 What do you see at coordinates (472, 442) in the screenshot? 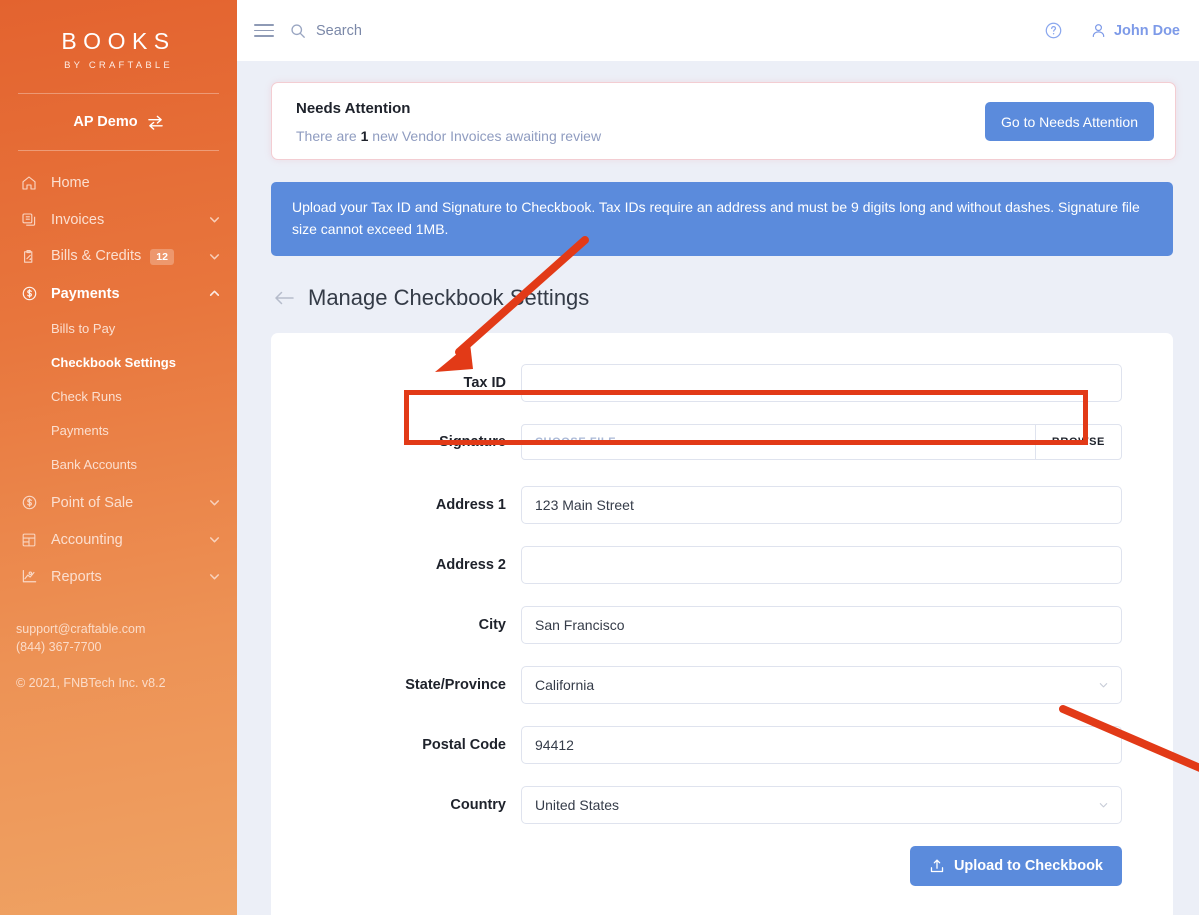
I see `field-label: Signature` at bounding box center [472, 442].